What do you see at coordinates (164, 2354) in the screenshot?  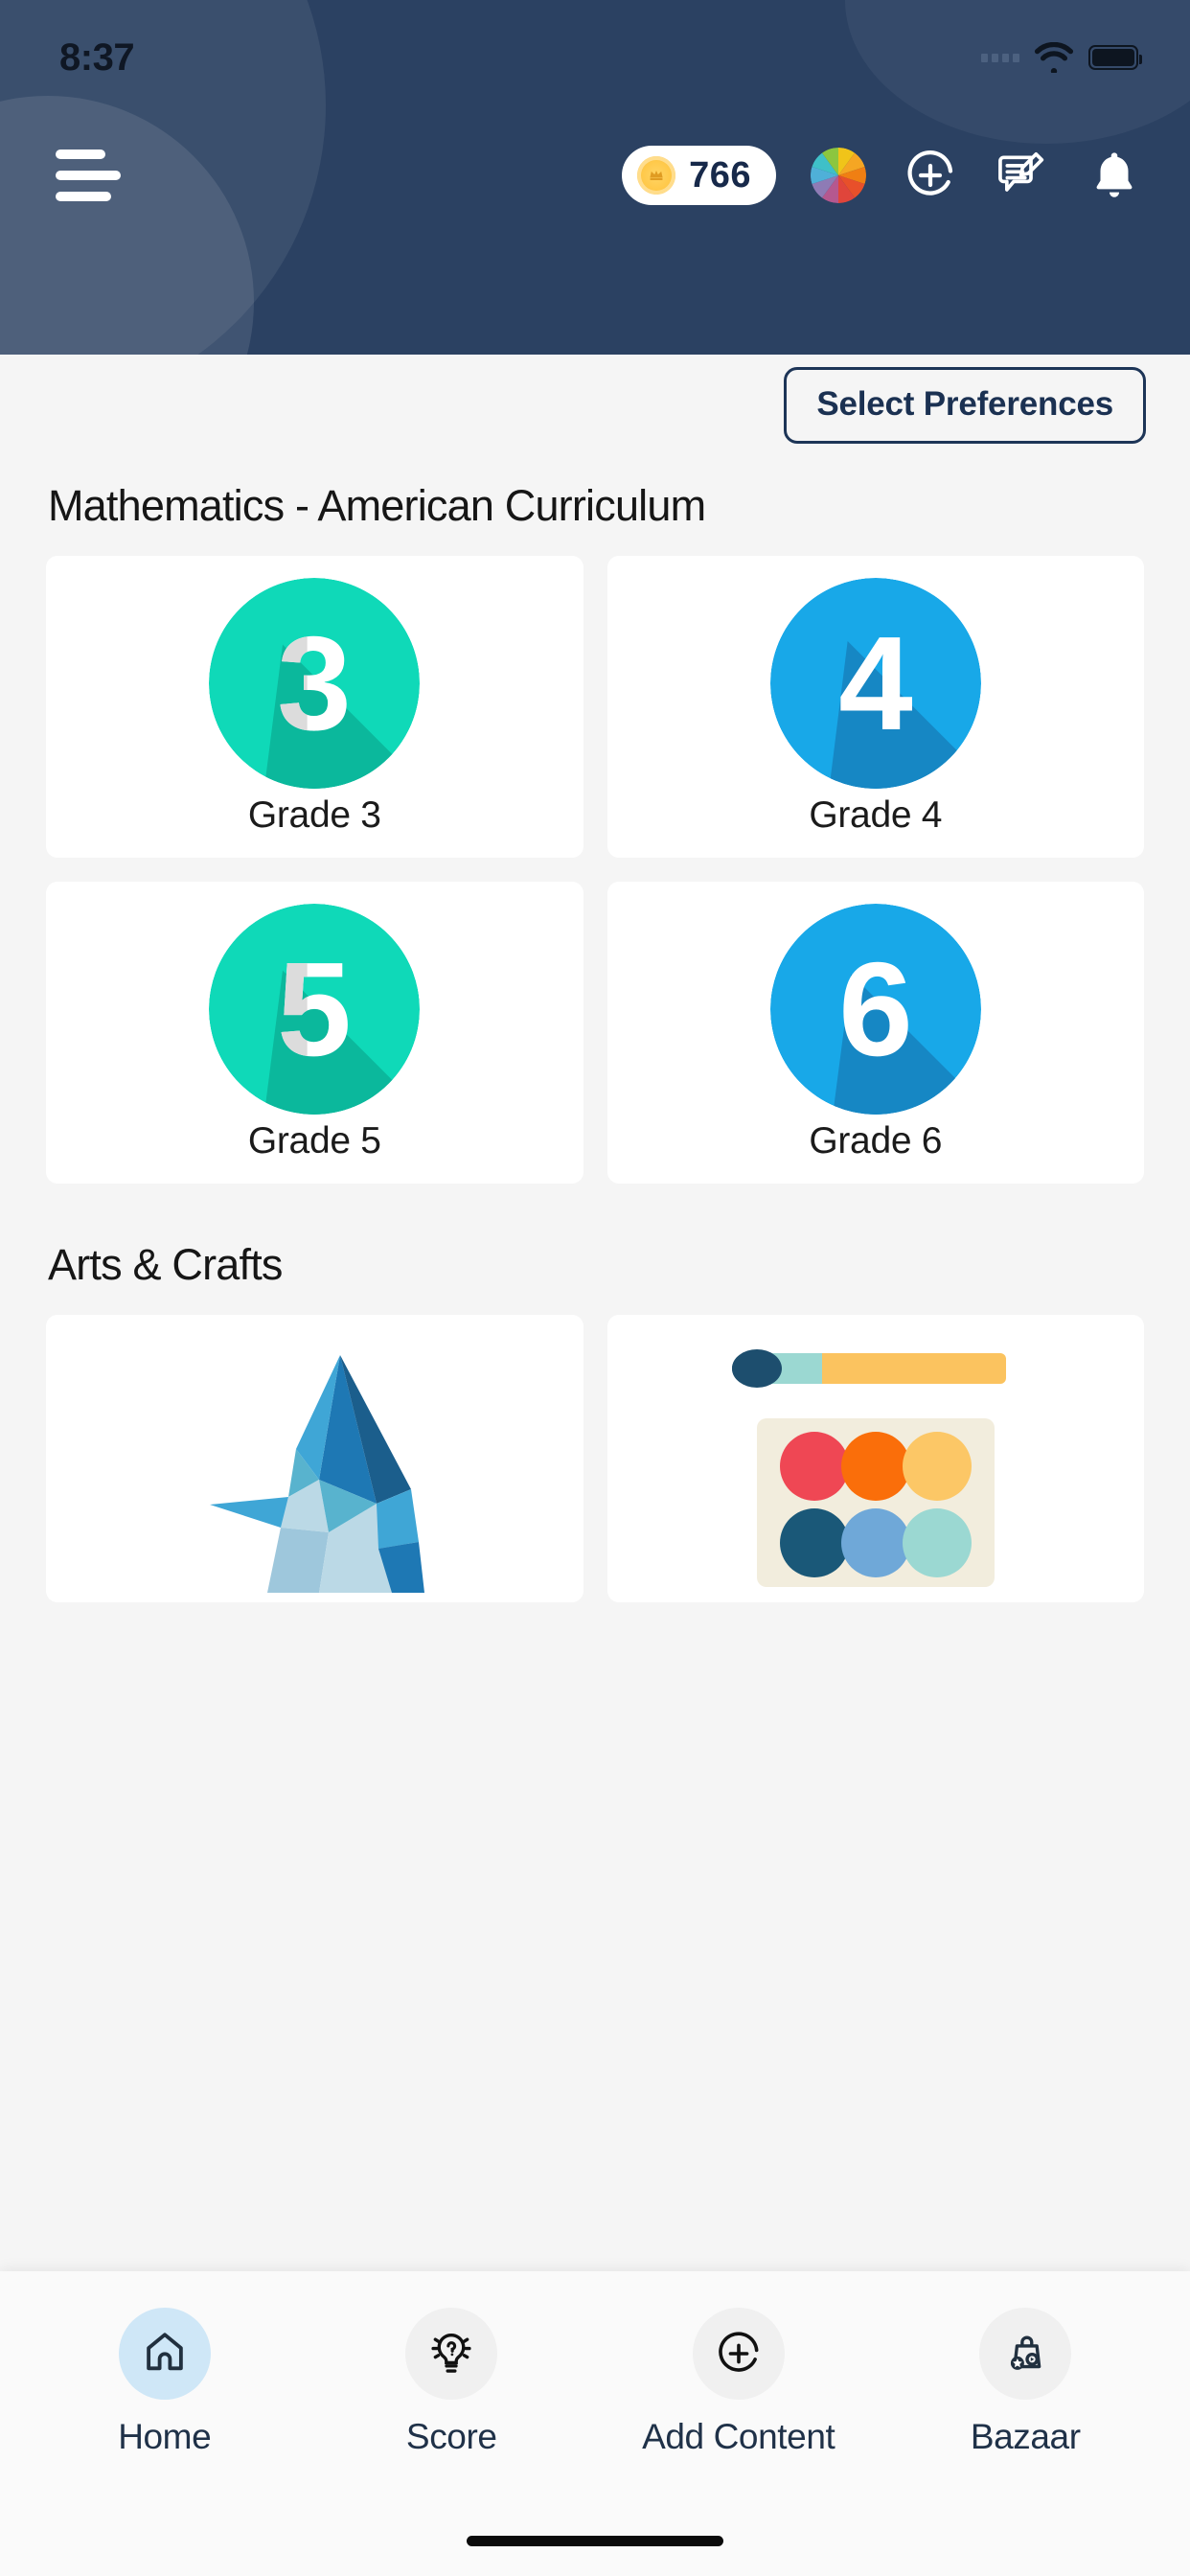 I see `home-icon` at bounding box center [164, 2354].